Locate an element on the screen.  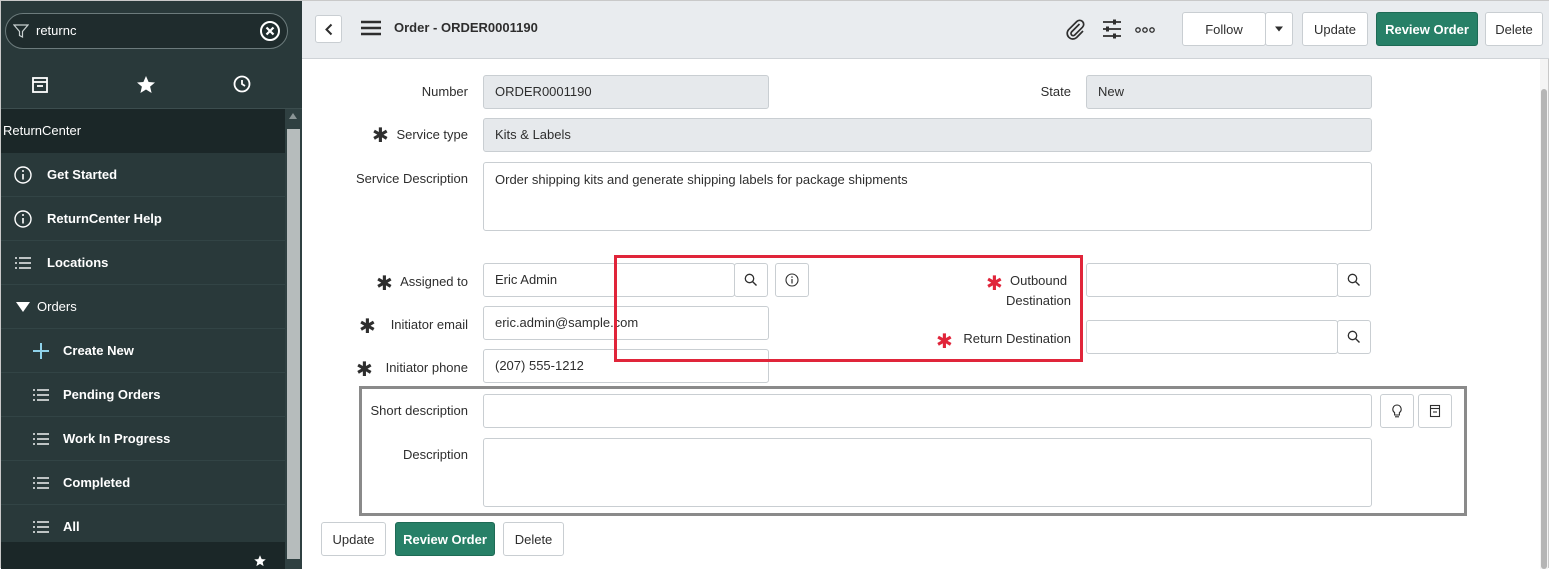
archive-icon is located at coordinates (40, 85).